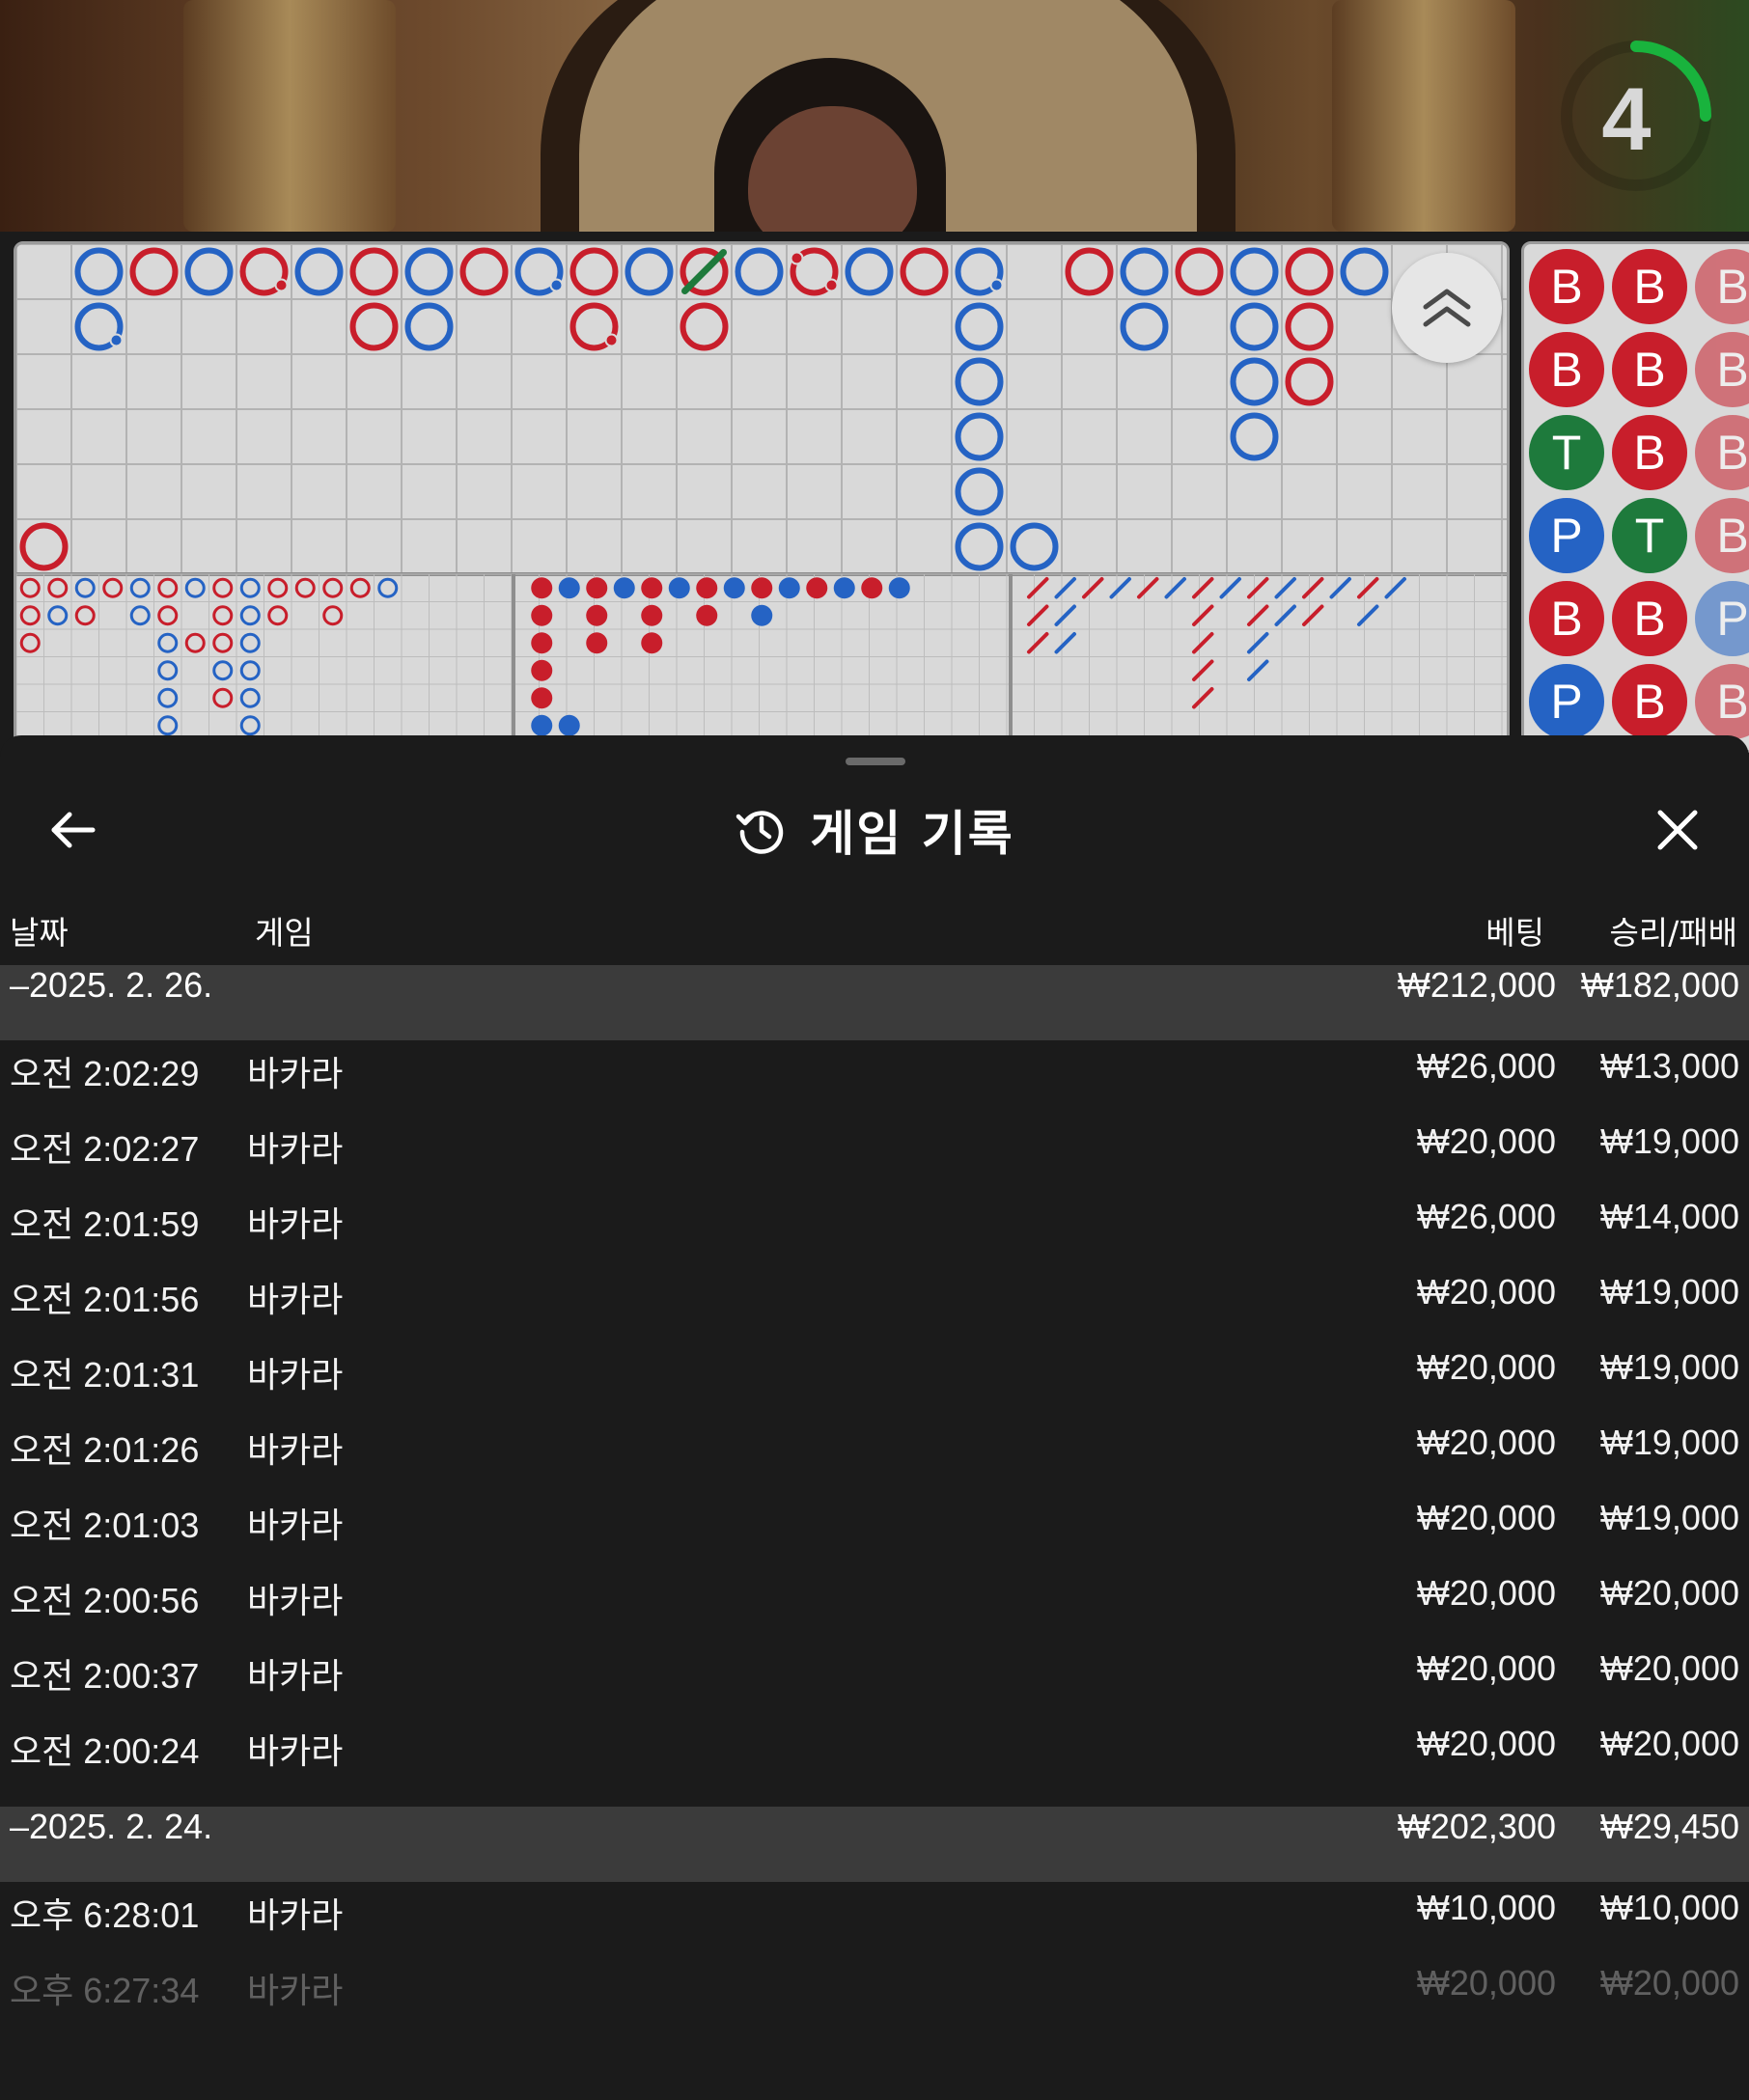  What do you see at coordinates (105, 1915) in the screenshot?
I see `round-time: 오후 6:28:01` at bounding box center [105, 1915].